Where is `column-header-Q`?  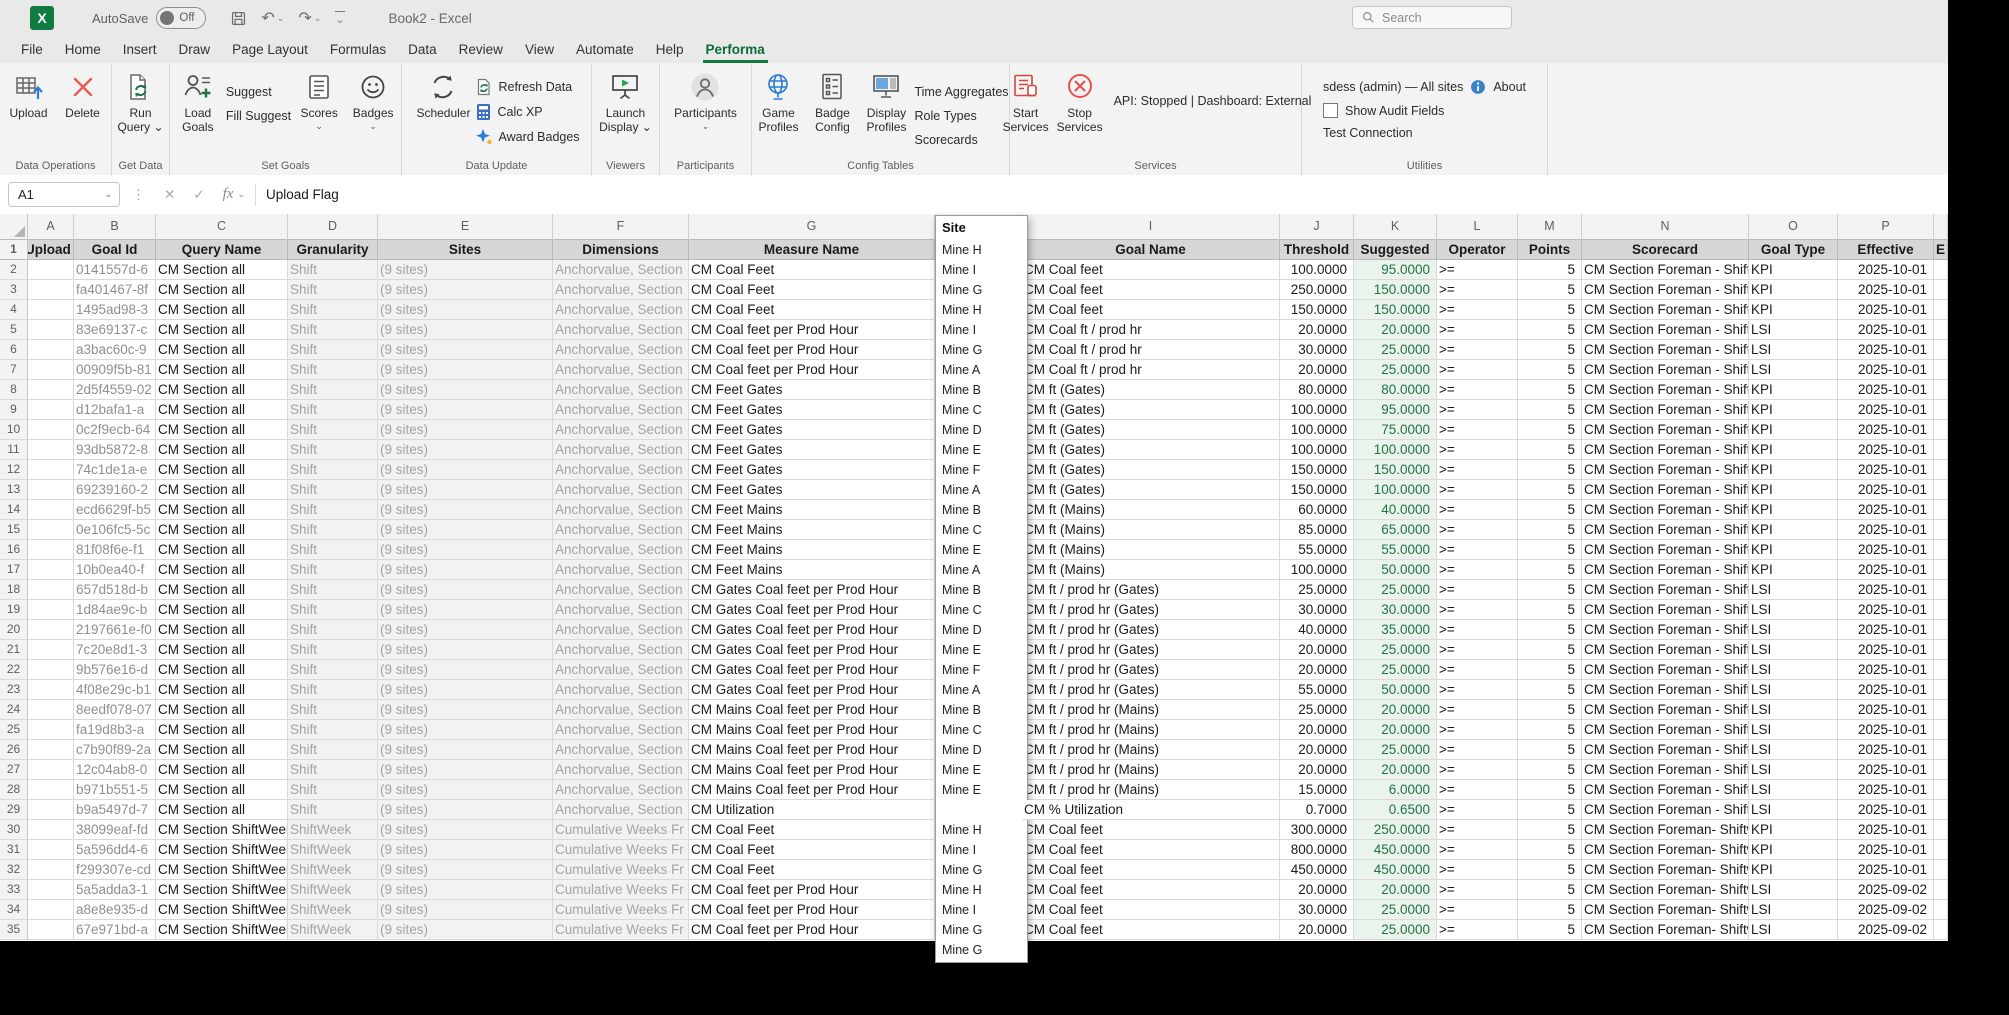
column-header-Q is located at coordinates (1941, 227).